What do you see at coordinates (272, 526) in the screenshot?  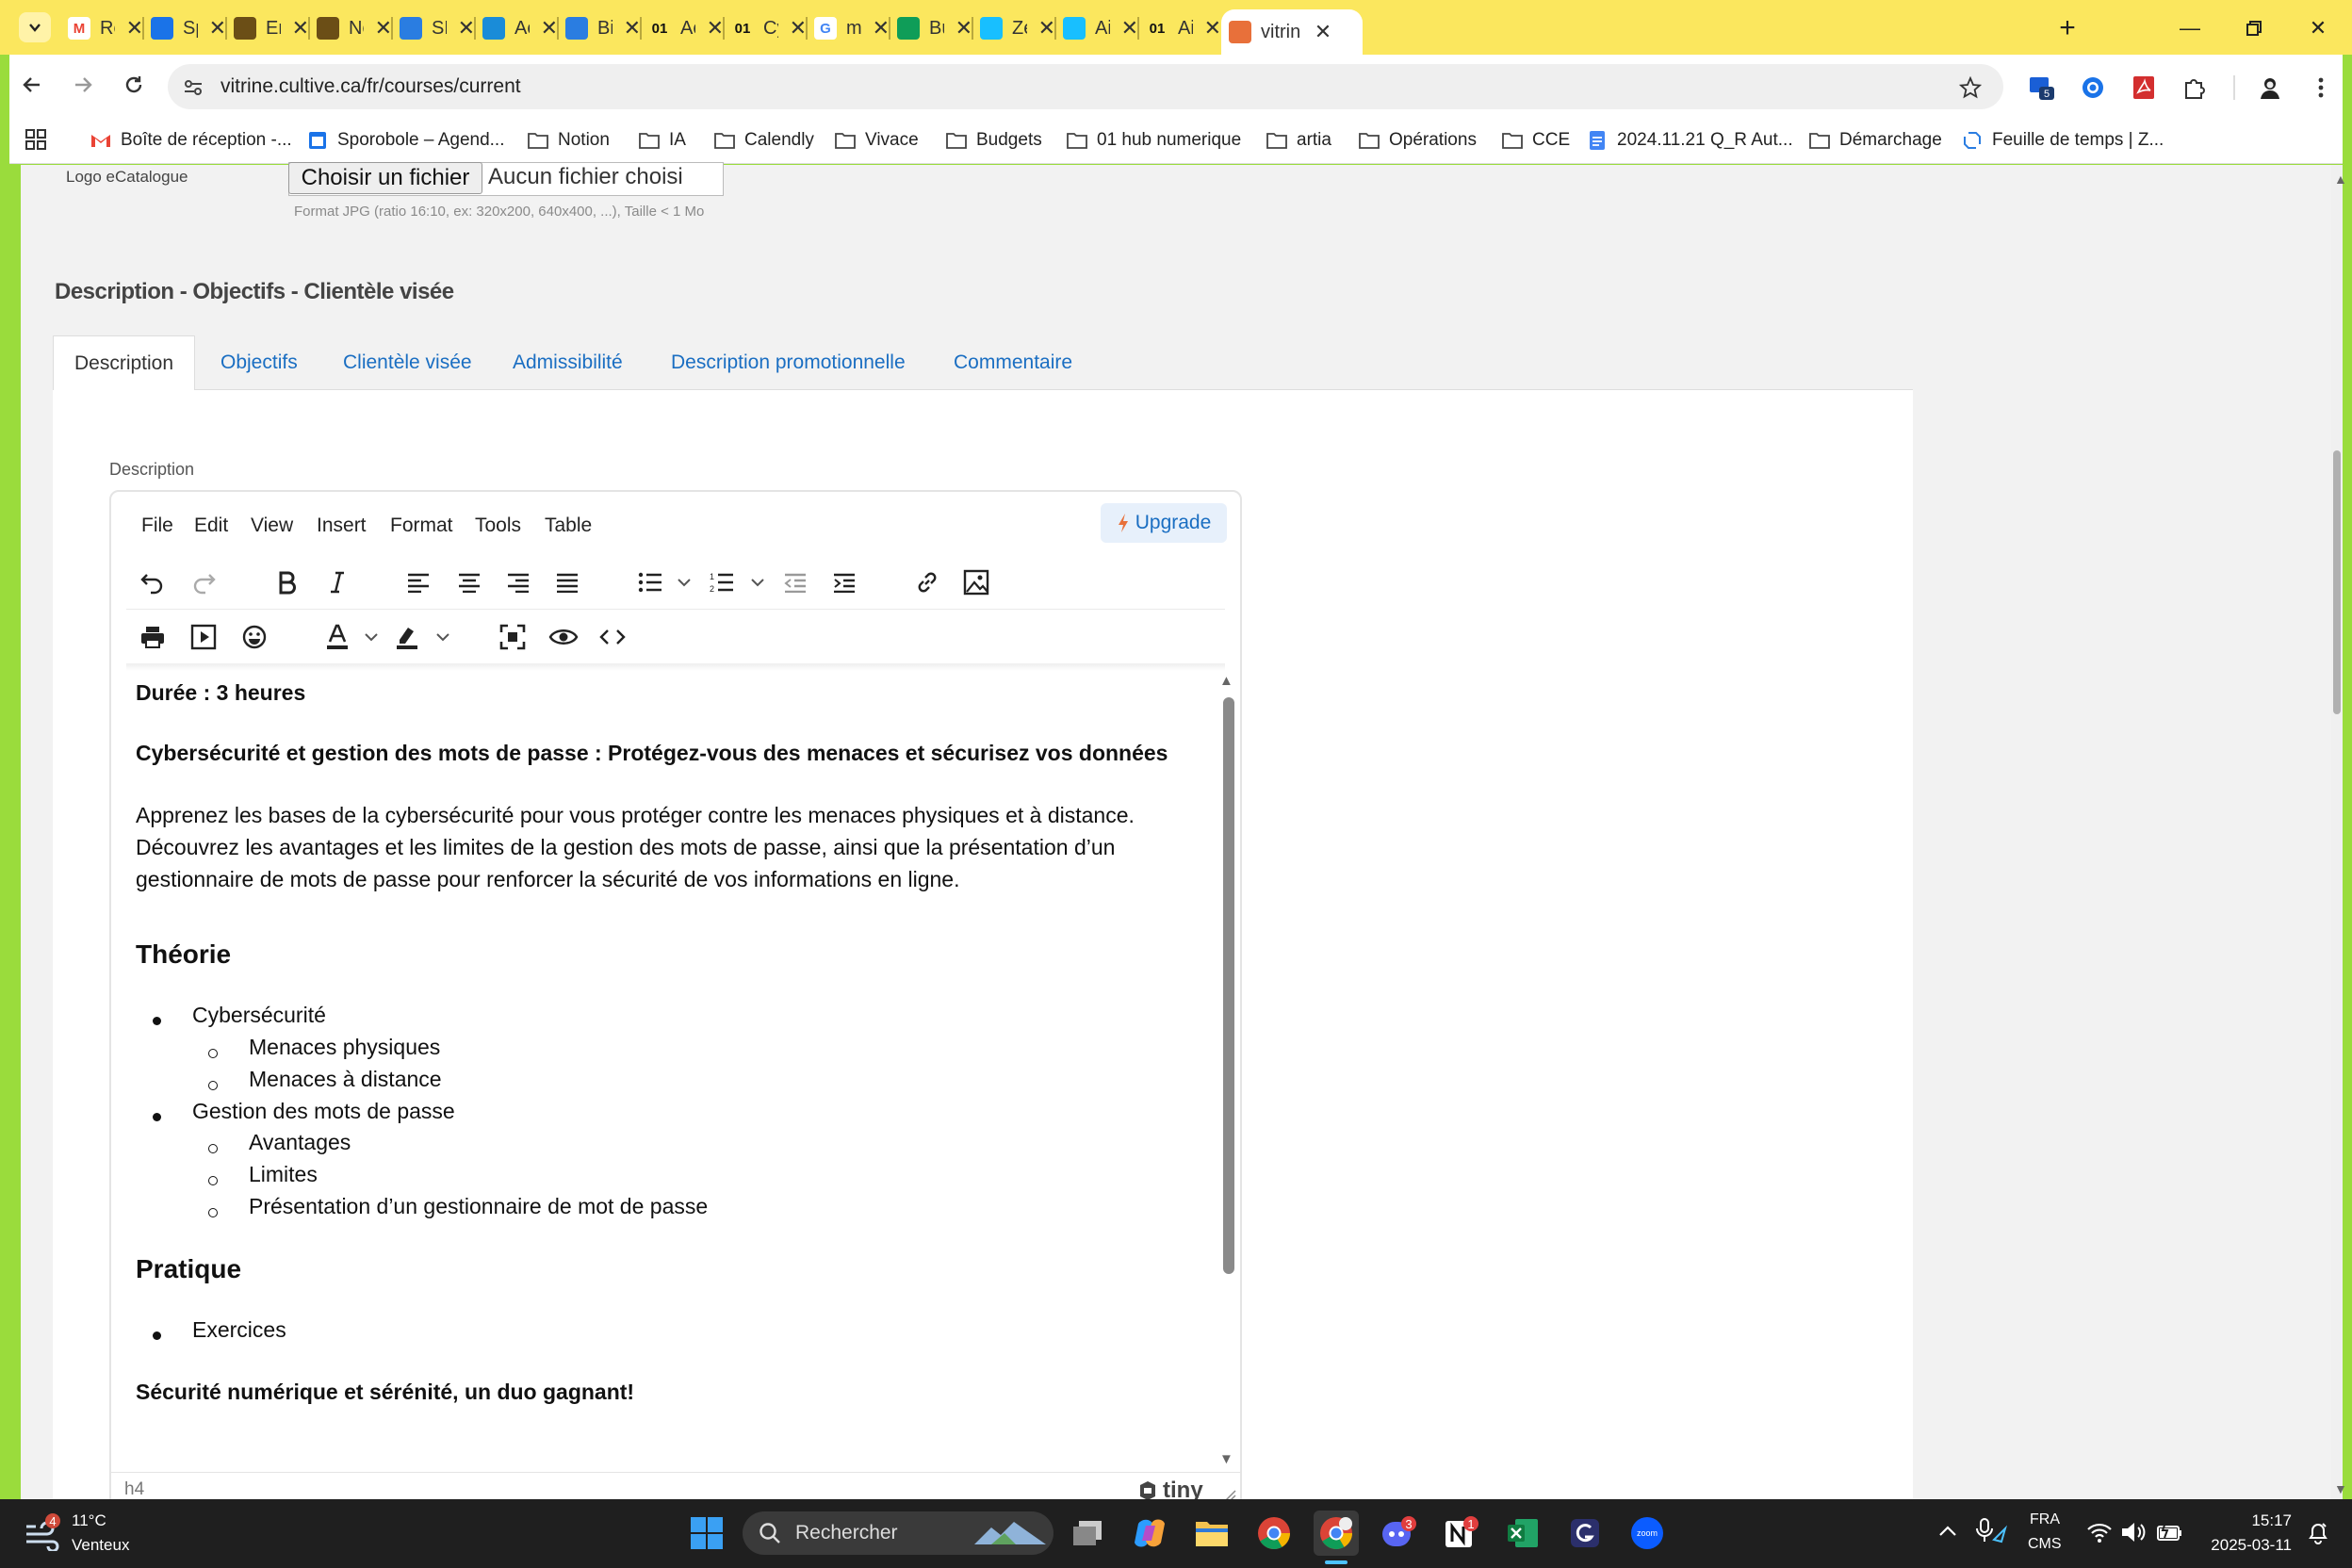 I see `menu-view: View` at bounding box center [272, 526].